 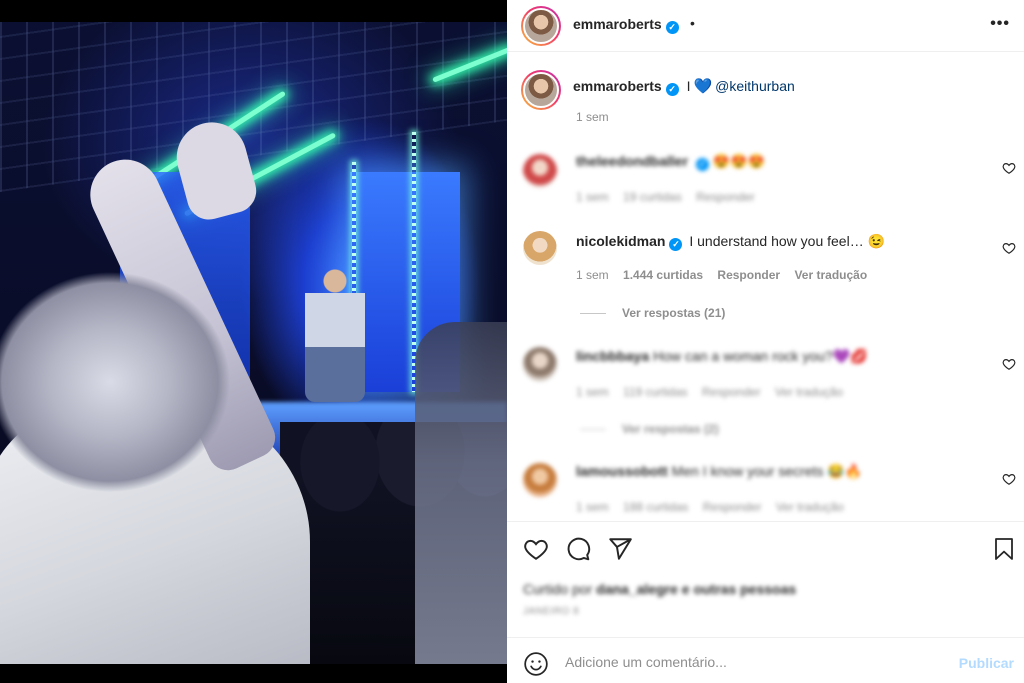 I want to click on emoji-icon, so click(x=536, y=664).